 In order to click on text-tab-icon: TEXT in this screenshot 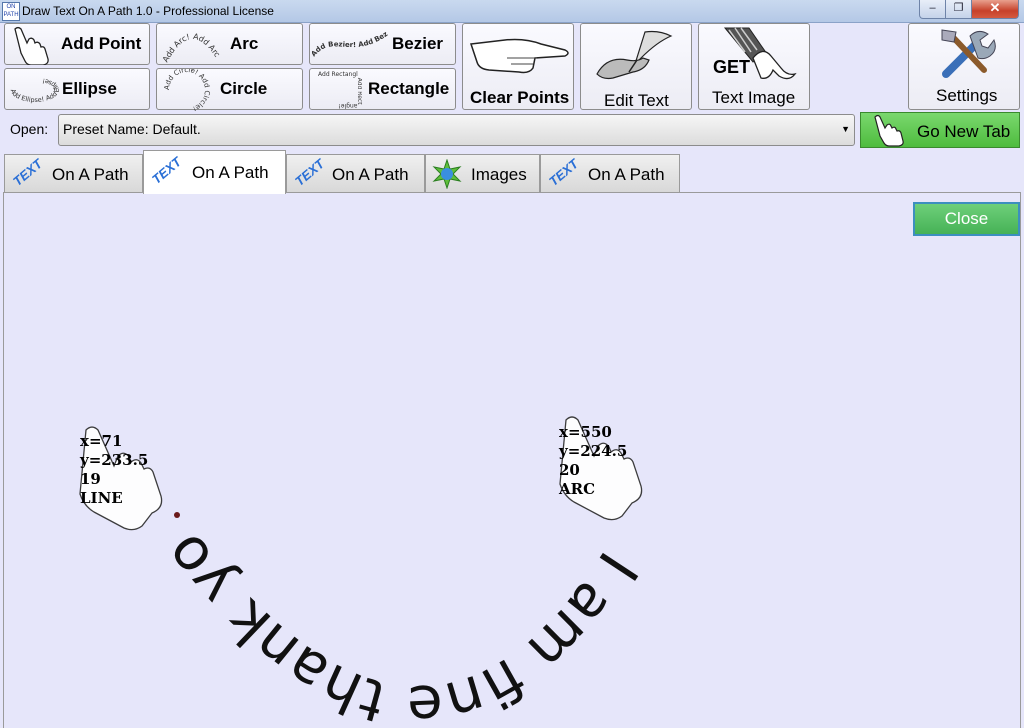, I will do `click(167, 170)`.